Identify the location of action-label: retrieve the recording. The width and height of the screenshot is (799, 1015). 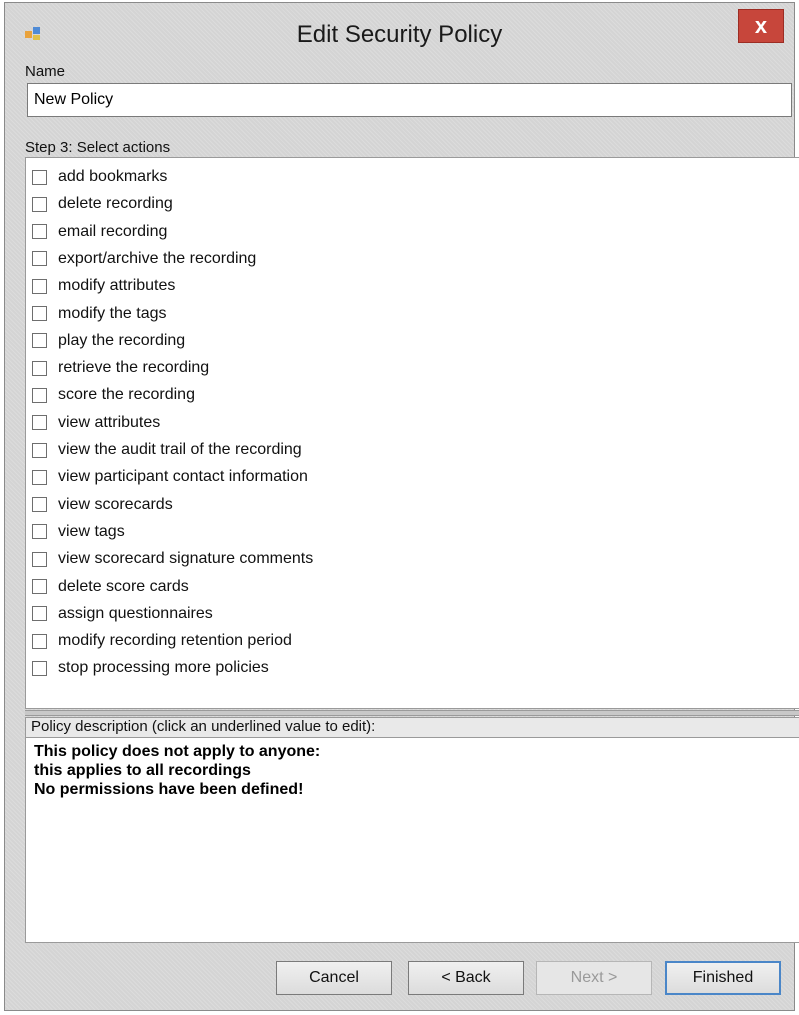
(134, 368).